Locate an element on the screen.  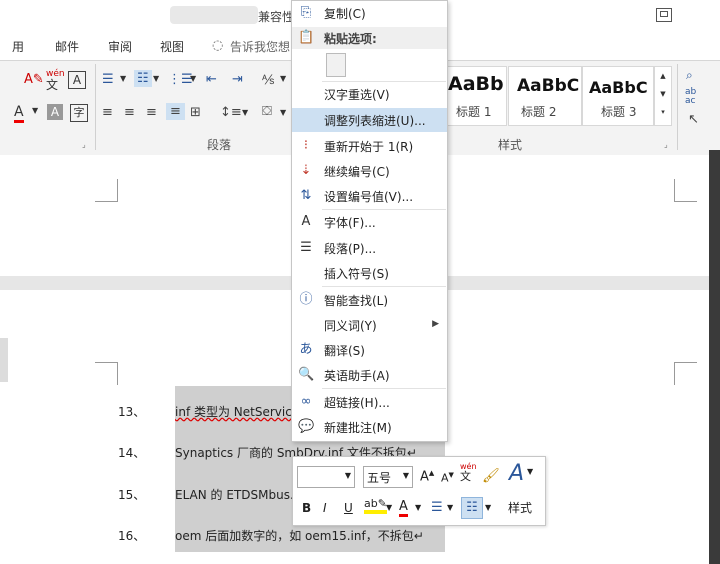
bold-button: B is located at coordinates (306, 508).